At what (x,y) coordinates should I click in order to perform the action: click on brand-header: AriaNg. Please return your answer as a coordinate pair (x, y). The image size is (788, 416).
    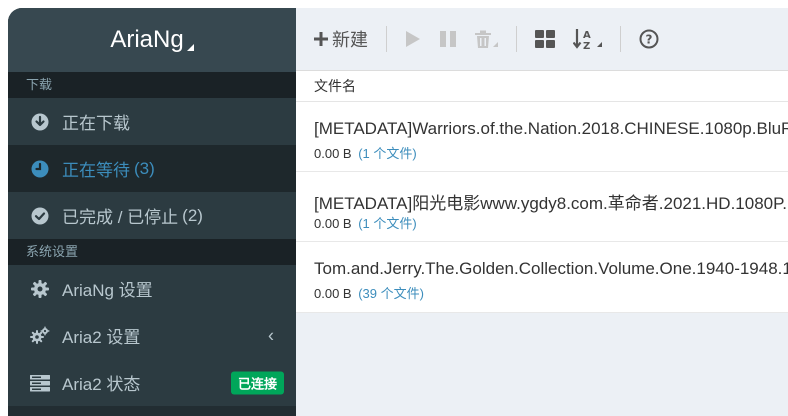
    Looking at the image, I should click on (152, 40).